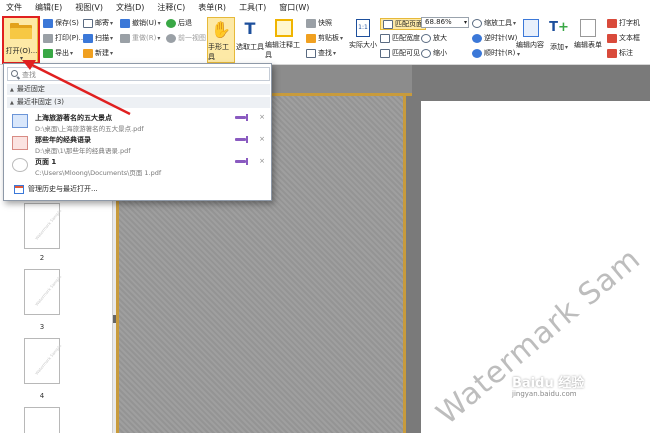 This screenshot has width=650, height=433. What do you see at coordinates (252, 7) in the screenshot?
I see `menu-tools: 工具(T)` at bounding box center [252, 7].